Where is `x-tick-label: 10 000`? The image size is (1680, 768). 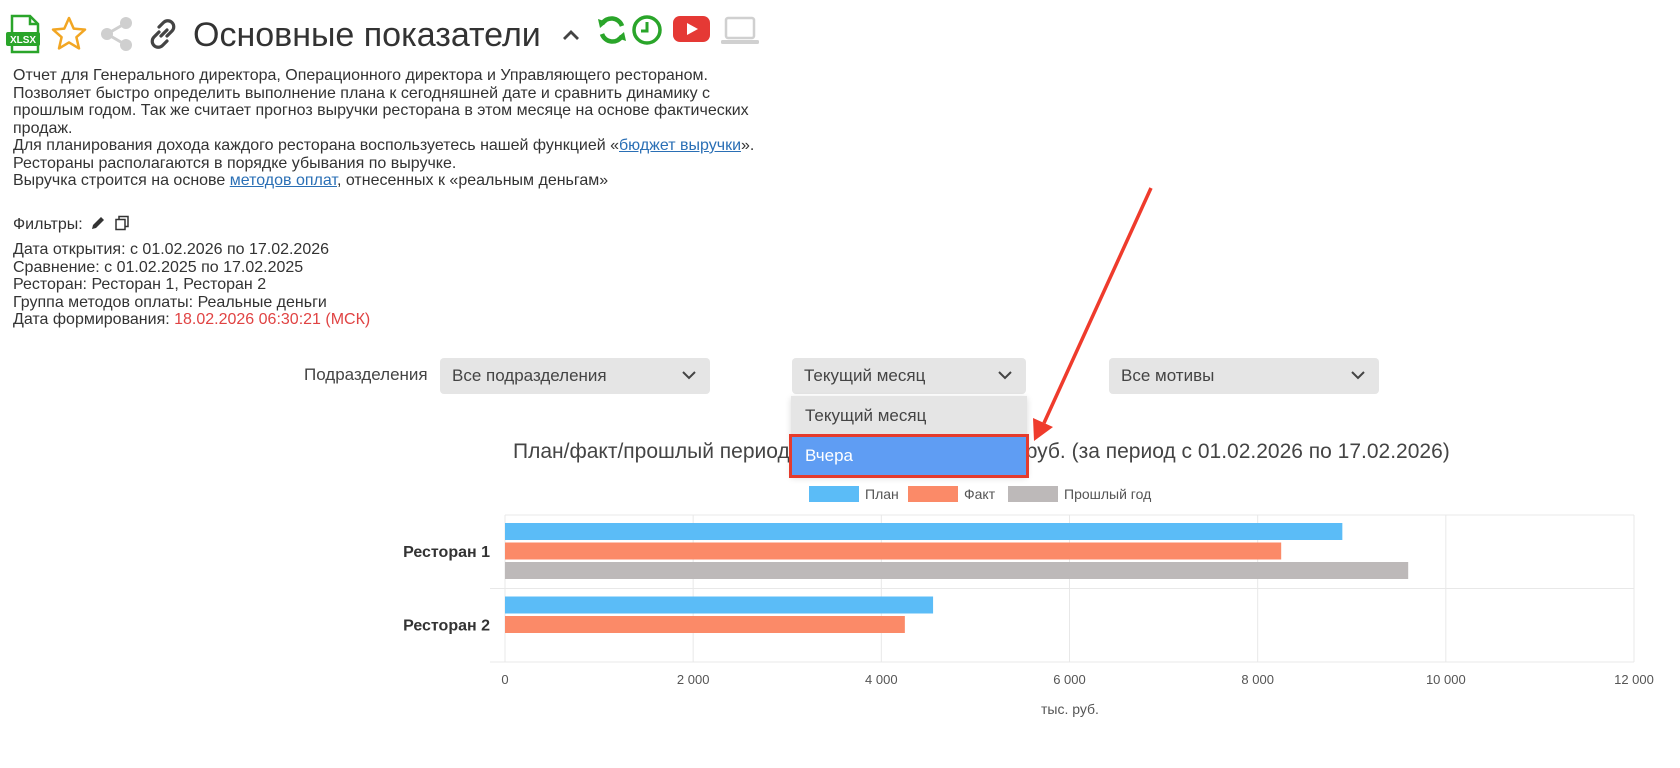
x-tick-label: 10 000 is located at coordinates (1446, 679).